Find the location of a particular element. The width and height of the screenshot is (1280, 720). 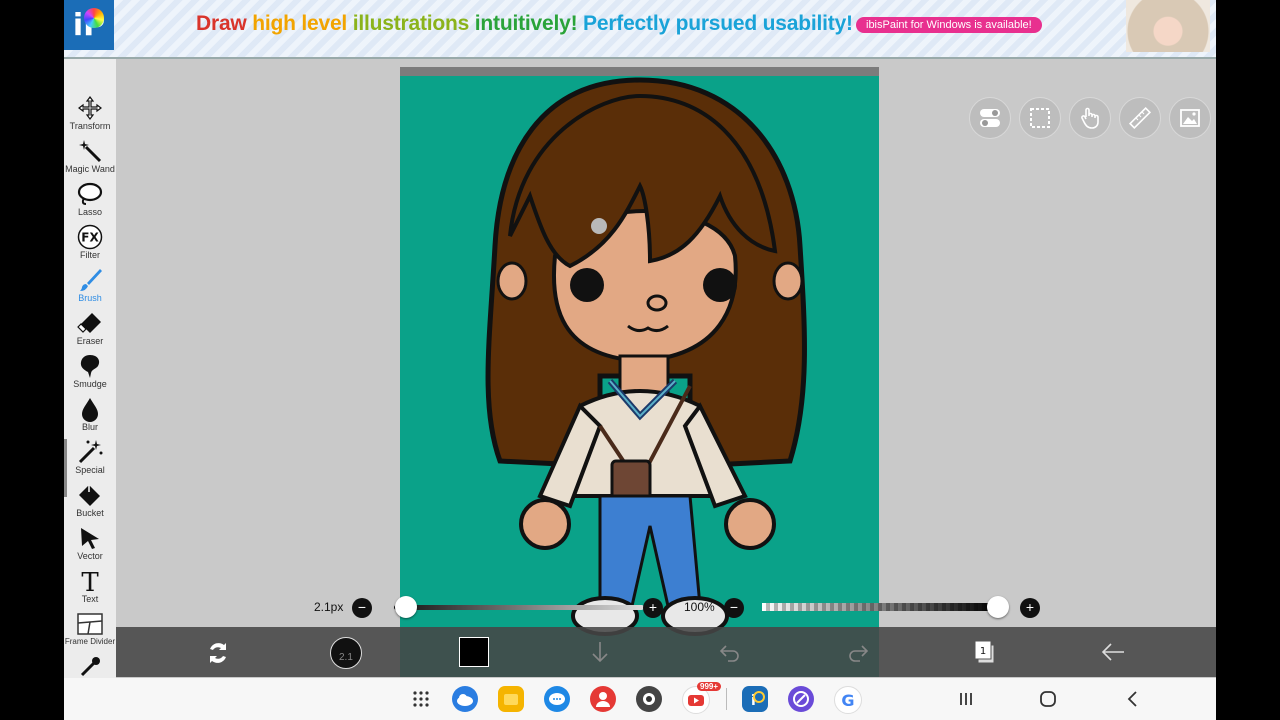

tool-label: Vector is located at coordinates (90, 556).